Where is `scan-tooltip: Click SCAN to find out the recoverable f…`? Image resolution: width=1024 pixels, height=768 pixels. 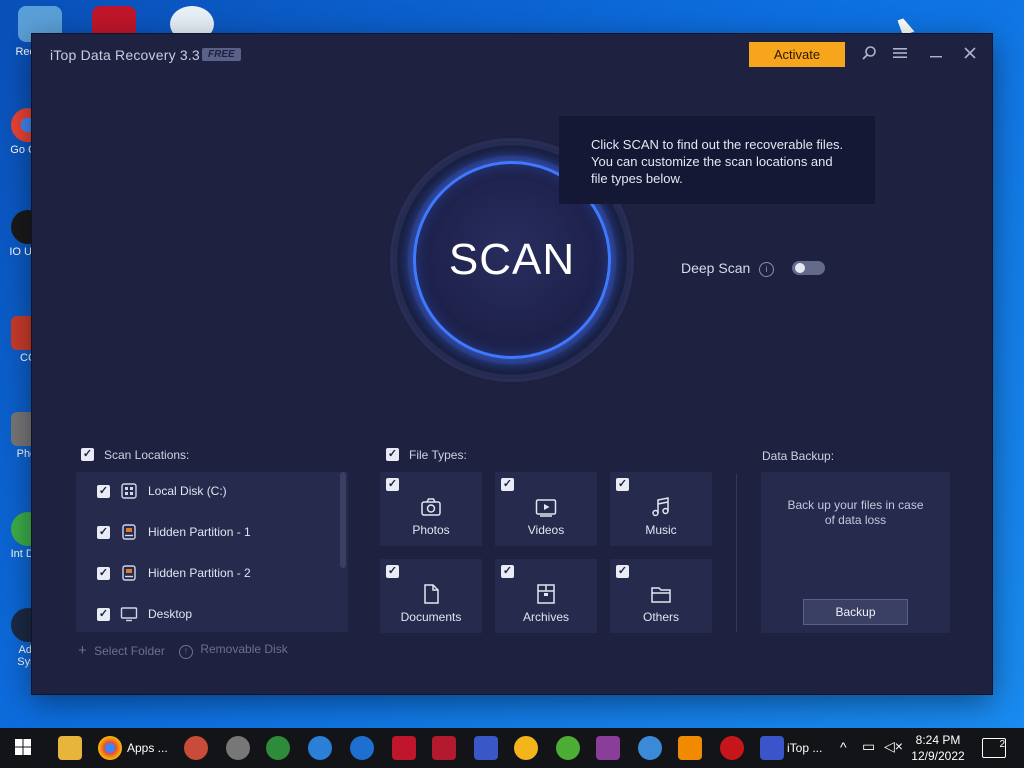
scan-tooltip: Click SCAN to find out the recoverable f… is located at coordinates (717, 160).